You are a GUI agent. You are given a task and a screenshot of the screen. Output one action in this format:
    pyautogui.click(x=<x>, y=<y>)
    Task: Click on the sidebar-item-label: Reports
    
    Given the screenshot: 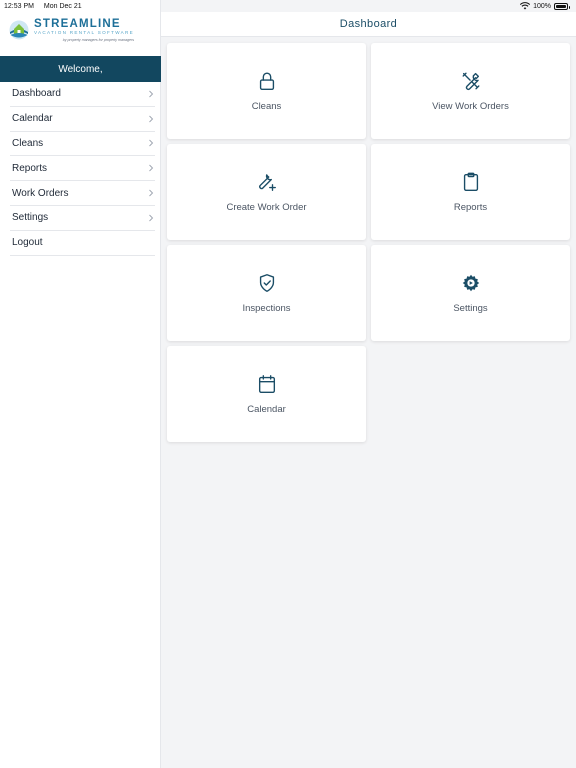 What is the action you would take?
    pyautogui.click(x=30, y=168)
    